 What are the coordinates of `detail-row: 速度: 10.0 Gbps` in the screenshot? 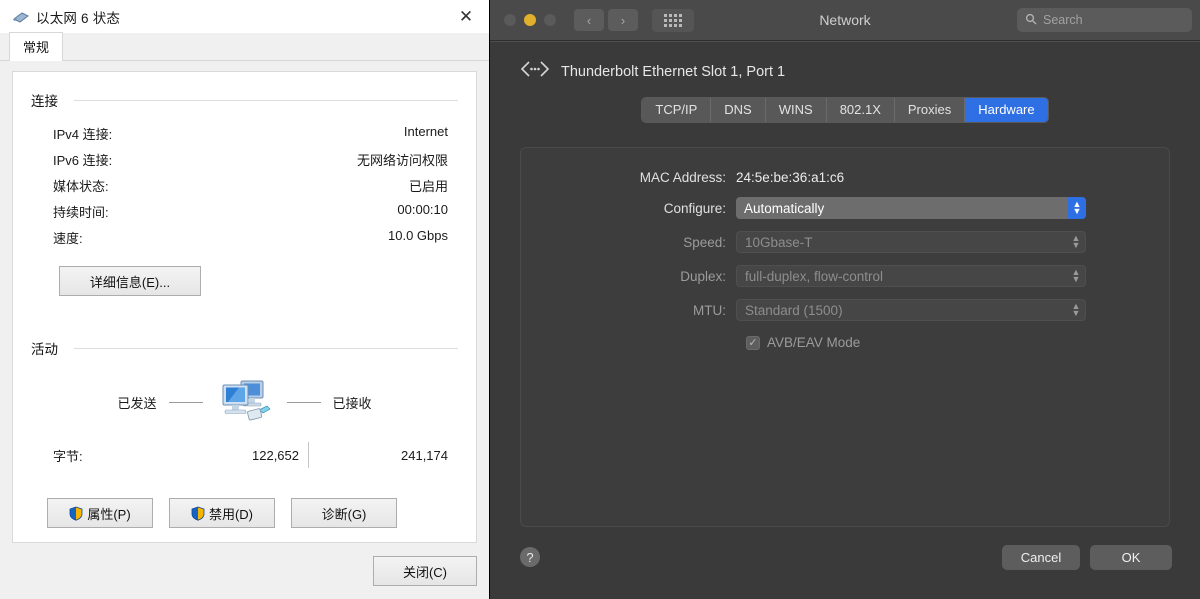 It's located at (250, 237).